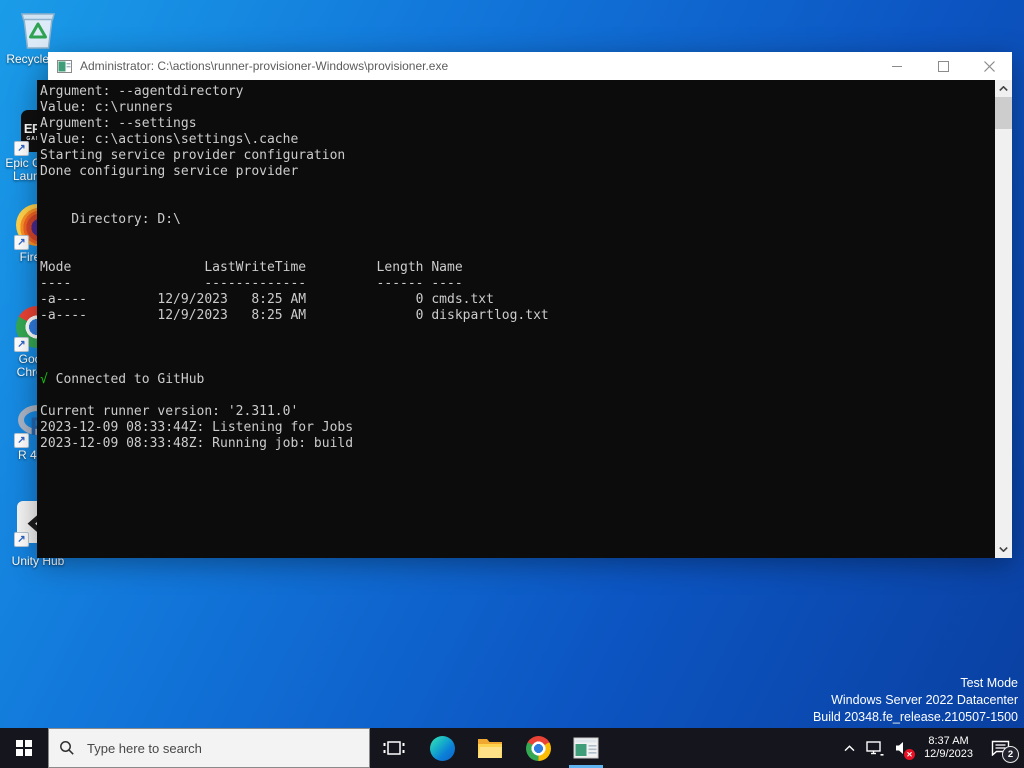 The width and height of the screenshot is (1024, 768). I want to click on console-window-icon, so click(586, 748).